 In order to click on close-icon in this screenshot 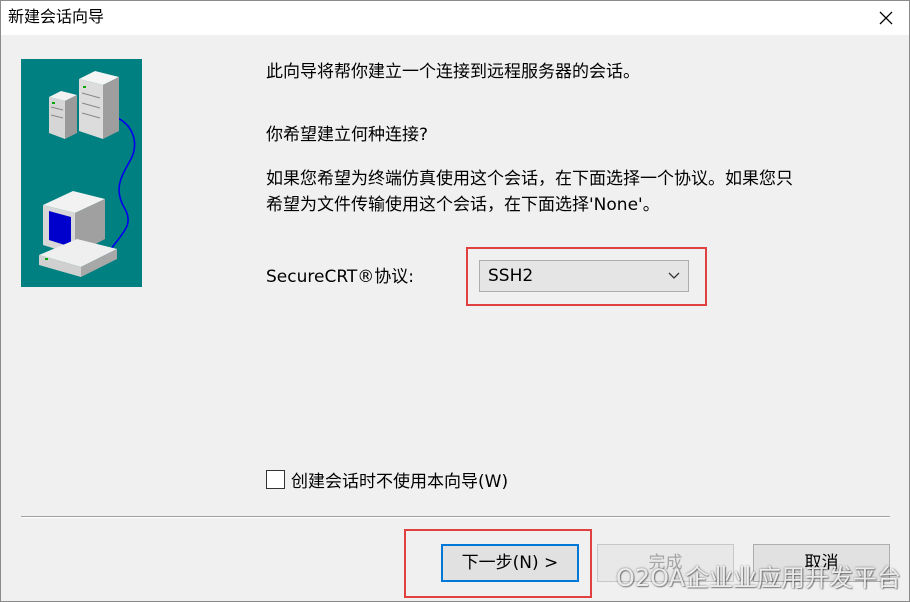, I will do `click(886, 18)`.